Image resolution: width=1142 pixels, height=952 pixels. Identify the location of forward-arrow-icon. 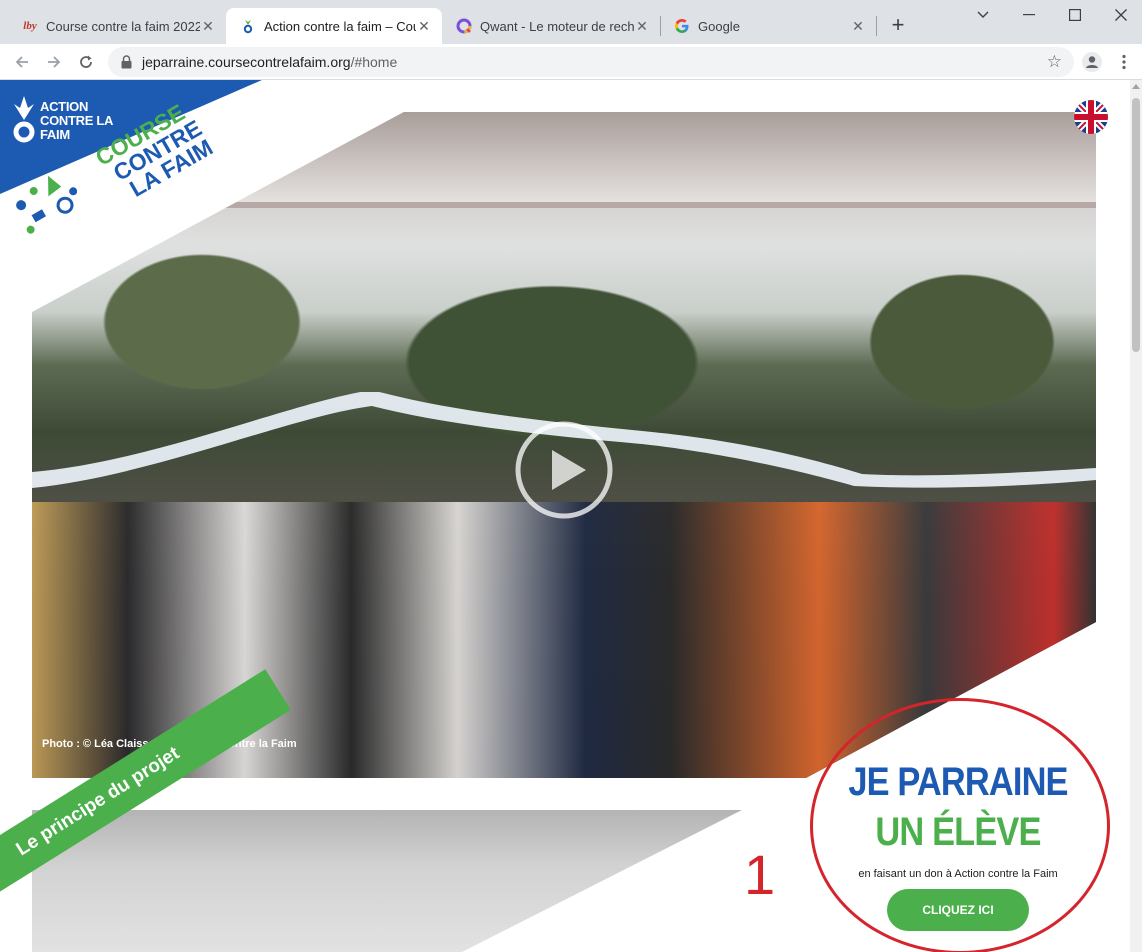
(54, 62).